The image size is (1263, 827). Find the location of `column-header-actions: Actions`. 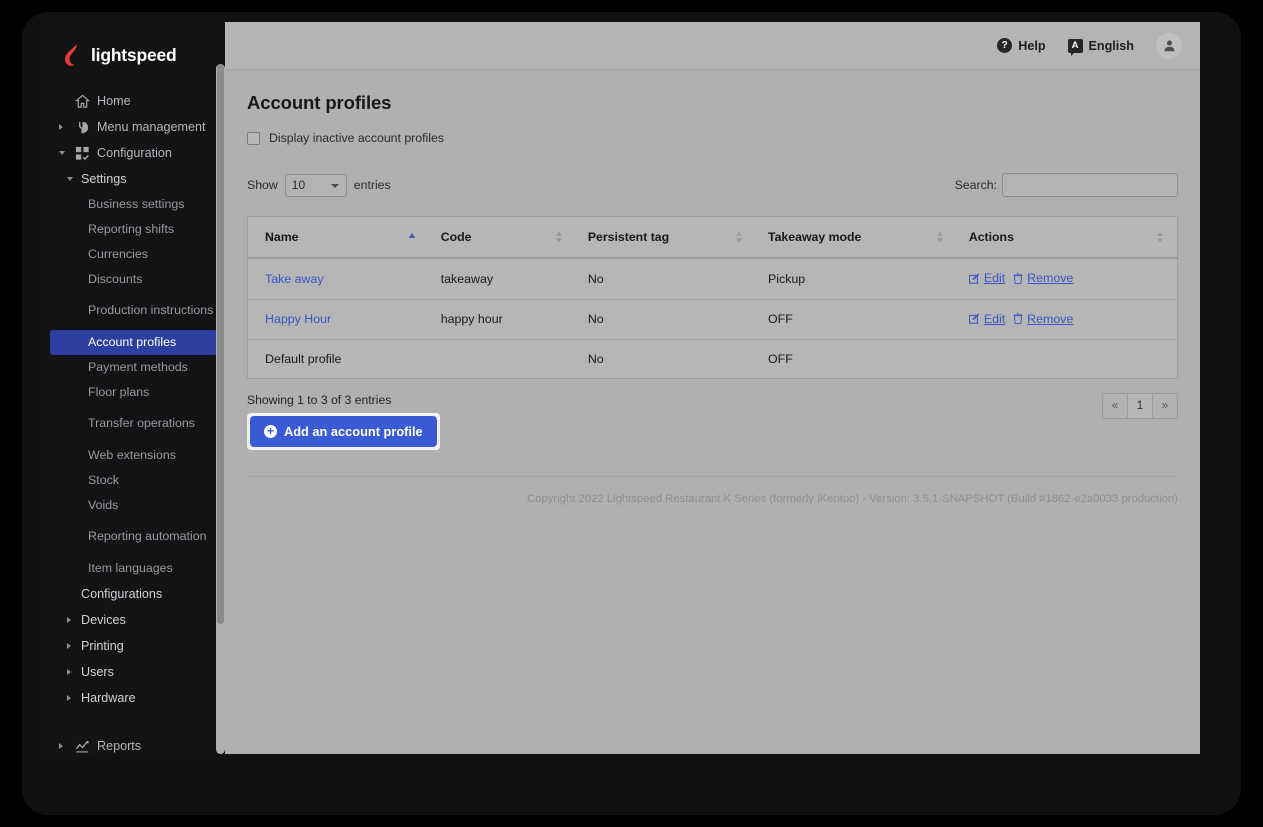

column-header-actions: Actions is located at coordinates (1067, 237).